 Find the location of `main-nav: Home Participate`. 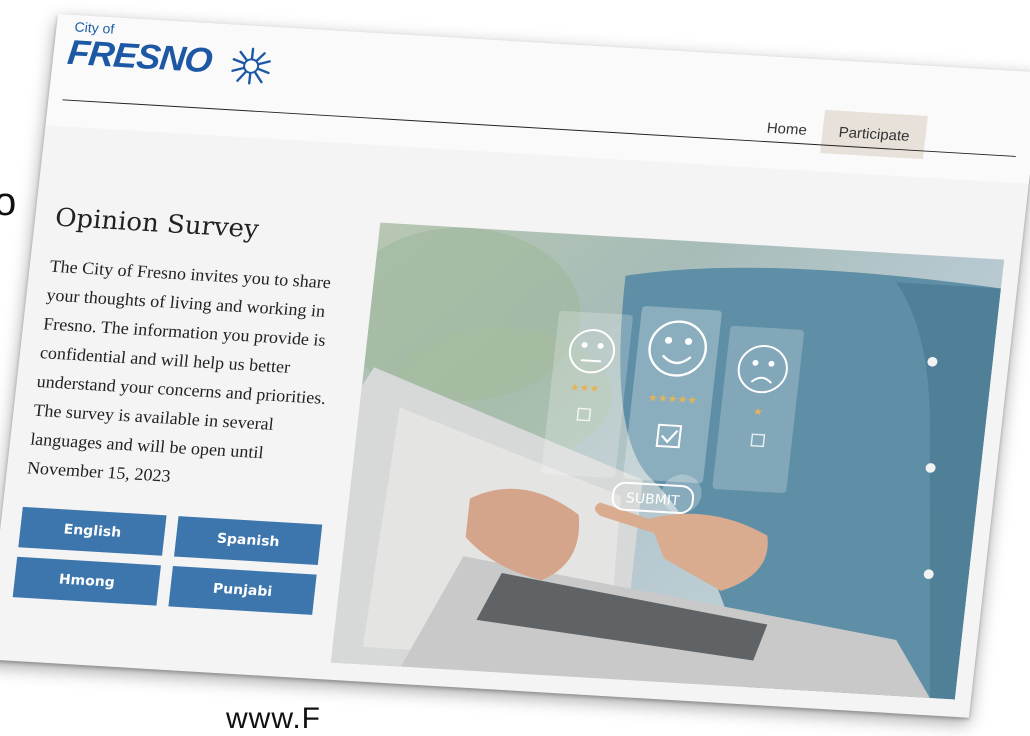

main-nav: Home Participate is located at coordinates (838, 133).